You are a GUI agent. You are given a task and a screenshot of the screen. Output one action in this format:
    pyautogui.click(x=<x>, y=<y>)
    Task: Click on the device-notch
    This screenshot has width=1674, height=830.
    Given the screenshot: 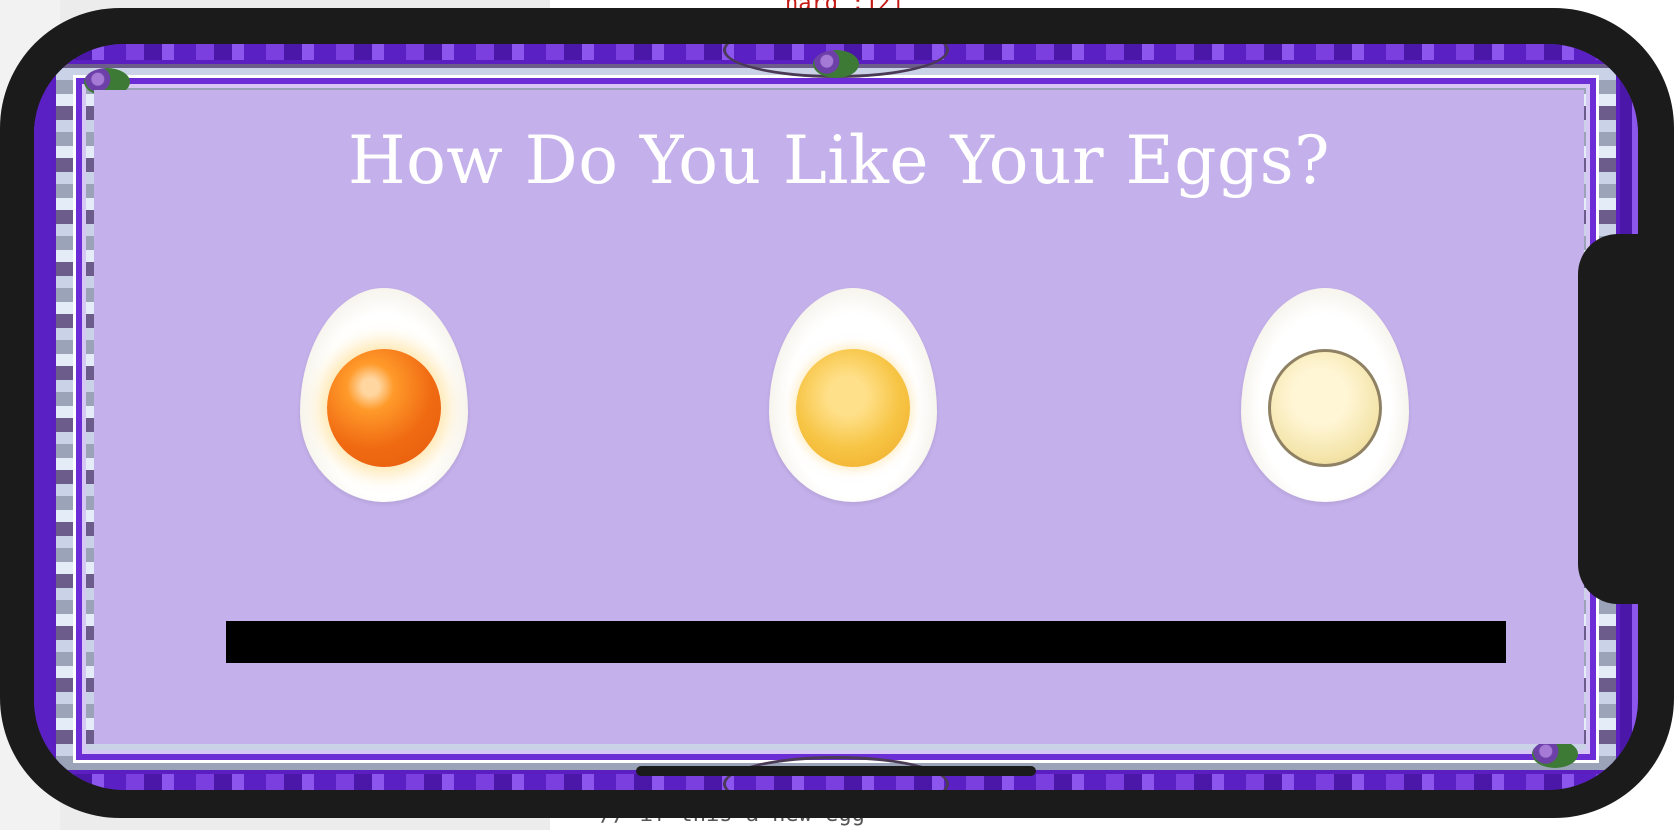 What is the action you would take?
    pyautogui.click(x=1608, y=419)
    